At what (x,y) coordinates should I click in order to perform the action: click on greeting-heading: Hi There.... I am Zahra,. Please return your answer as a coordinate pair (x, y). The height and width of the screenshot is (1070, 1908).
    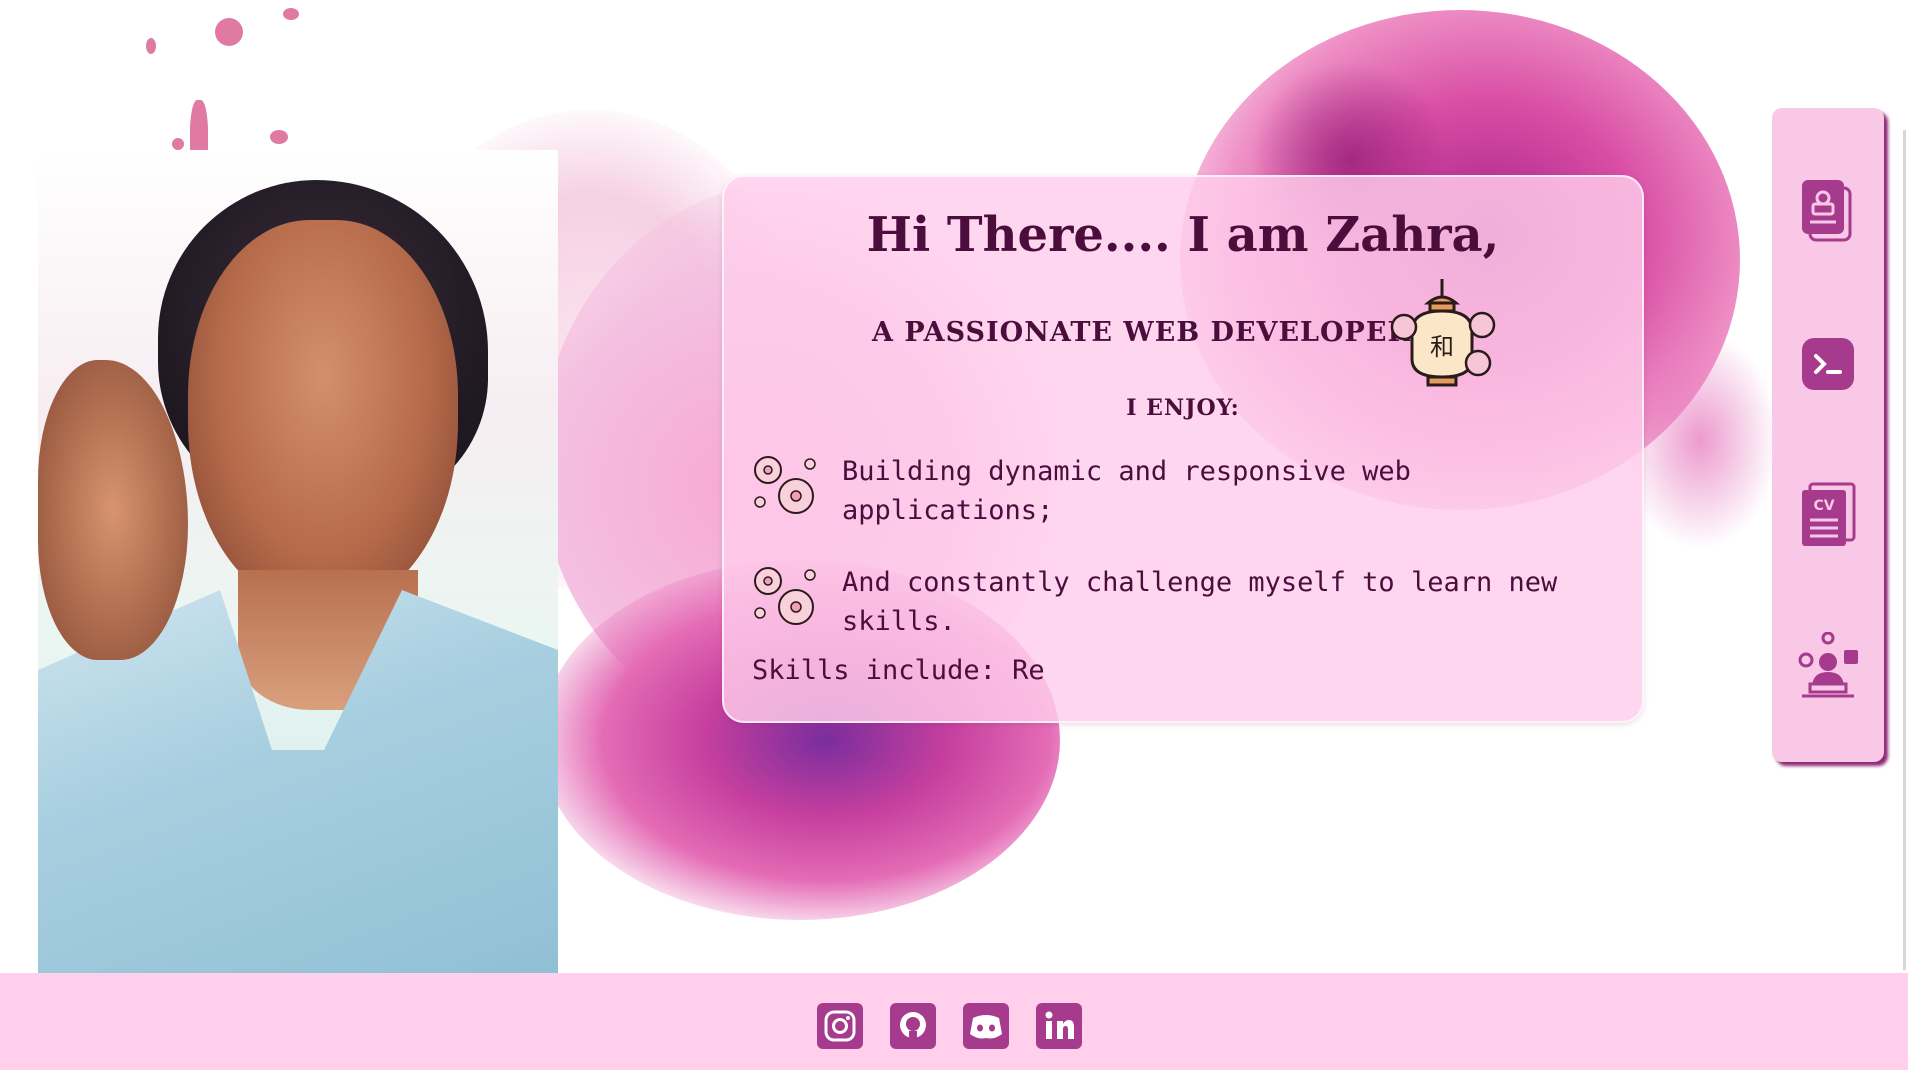
    Looking at the image, I should click on (1183, 235).